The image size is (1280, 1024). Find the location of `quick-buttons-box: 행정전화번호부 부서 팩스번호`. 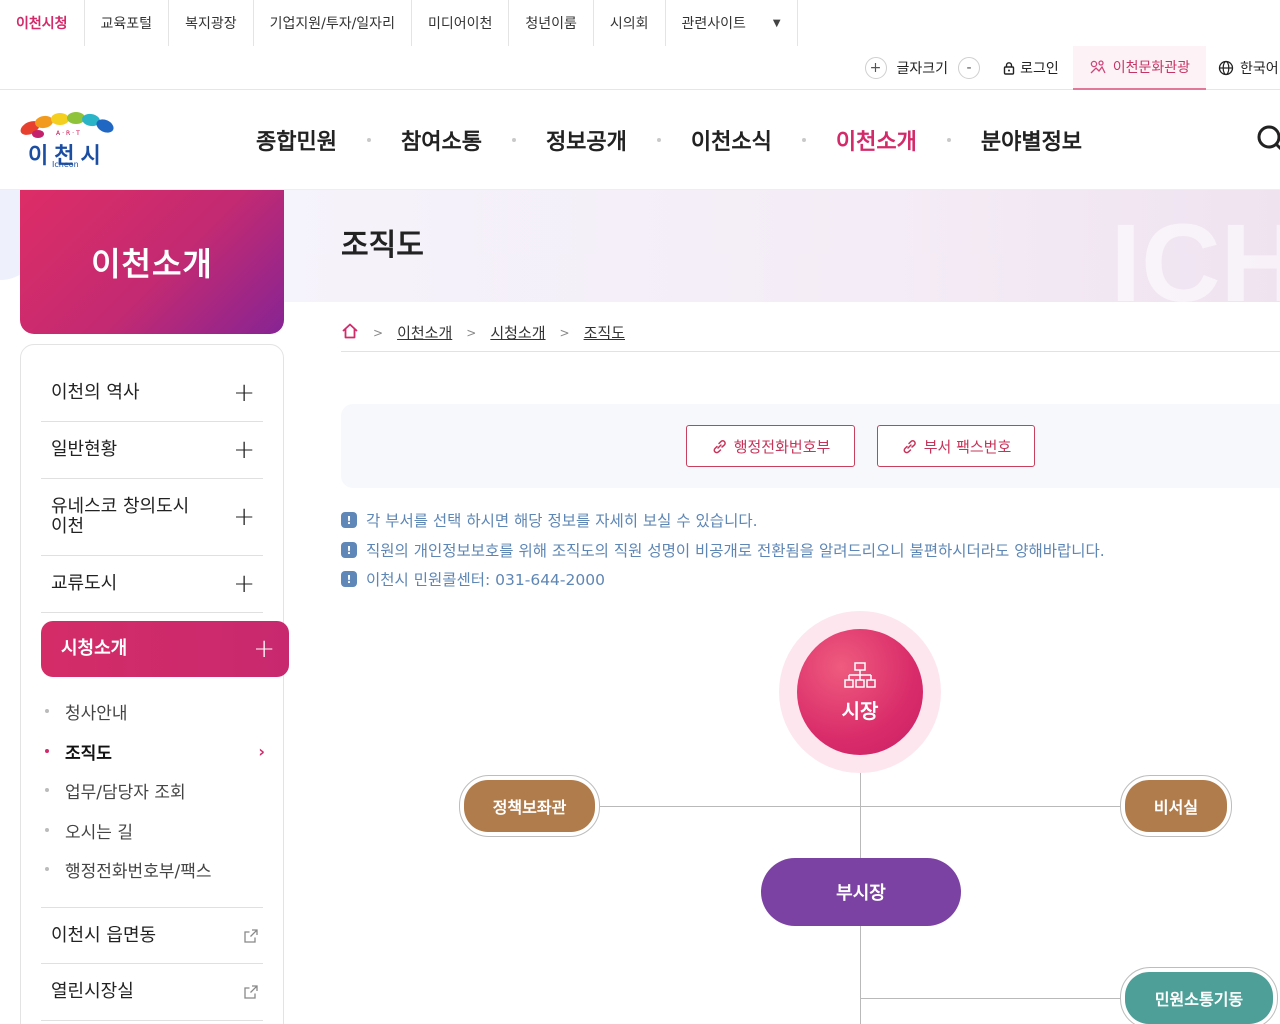

quick-buttons-box: 행정전화번호부 부서 팩스번호 is located at coordinates (810, 446).